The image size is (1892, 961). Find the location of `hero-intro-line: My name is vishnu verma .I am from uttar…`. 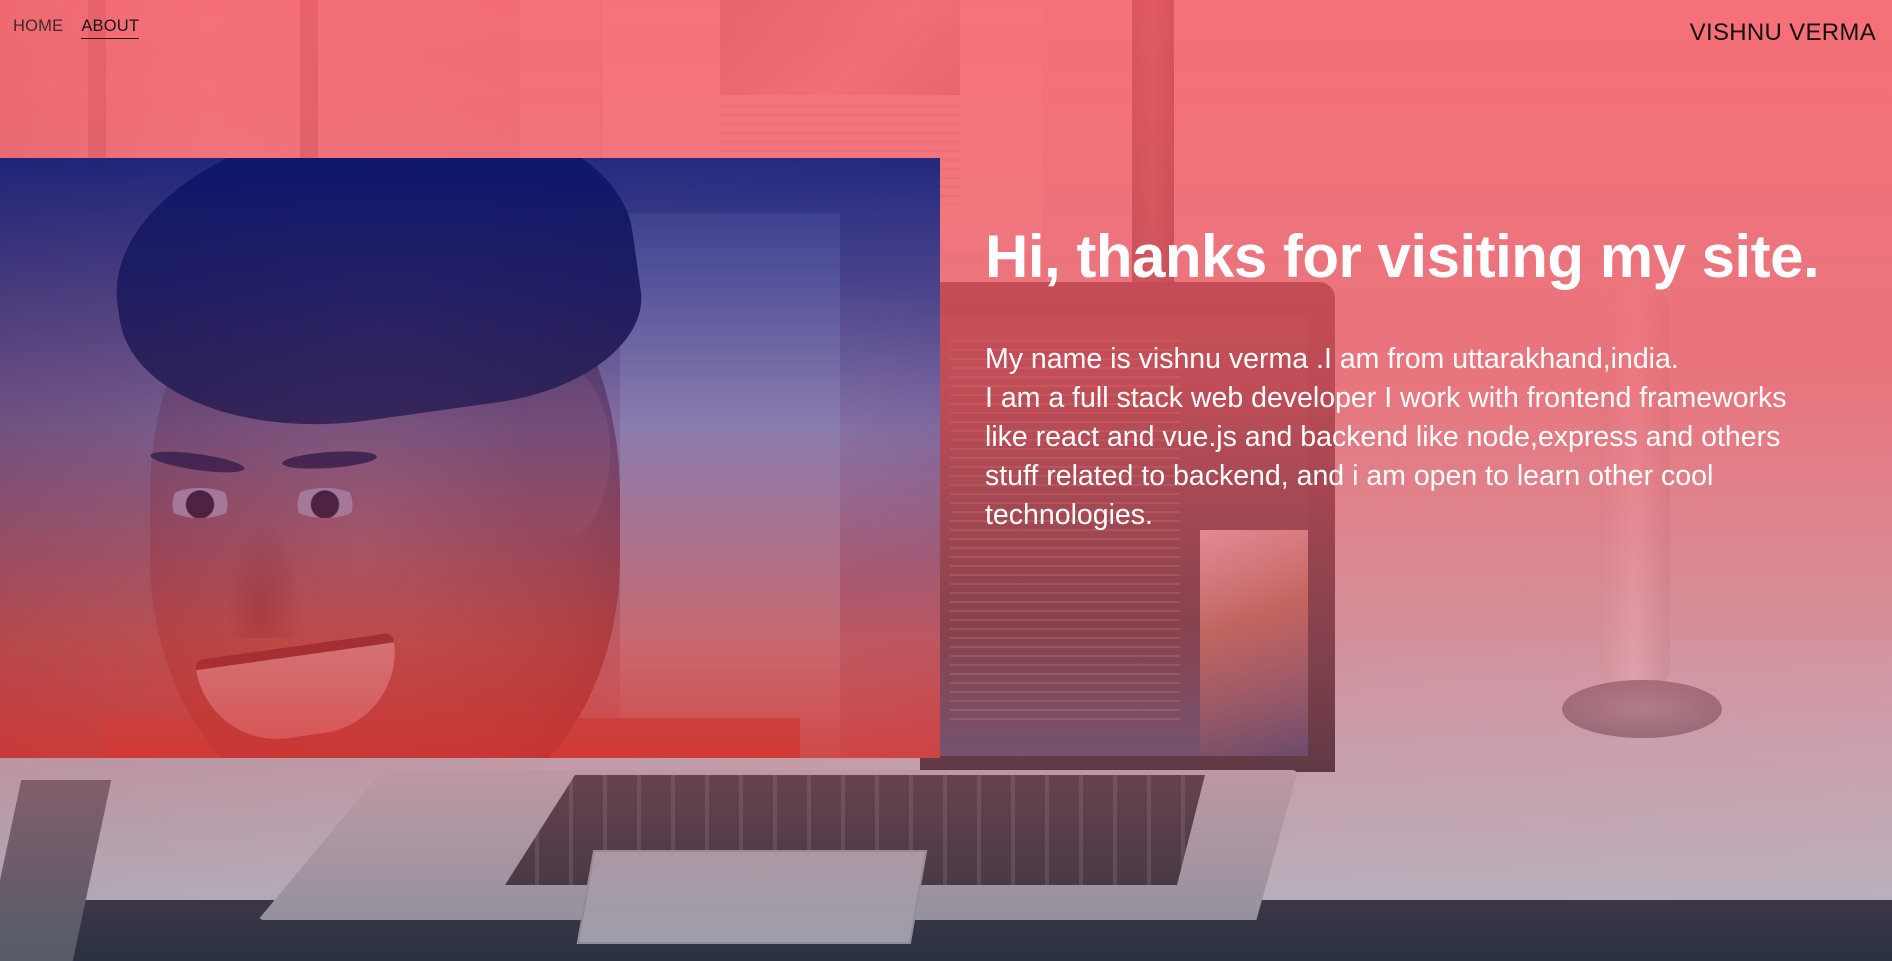

hero-intro-line: My name is vishnu verma .I am from uttar… is located at coordinates (1332, 359).